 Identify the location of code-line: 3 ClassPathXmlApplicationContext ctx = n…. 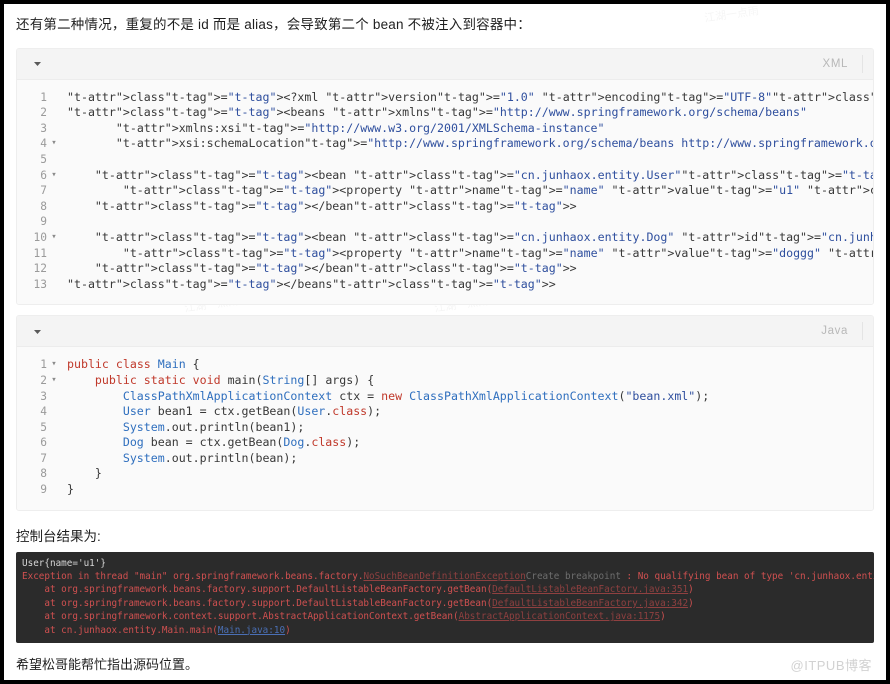
(445, 397).